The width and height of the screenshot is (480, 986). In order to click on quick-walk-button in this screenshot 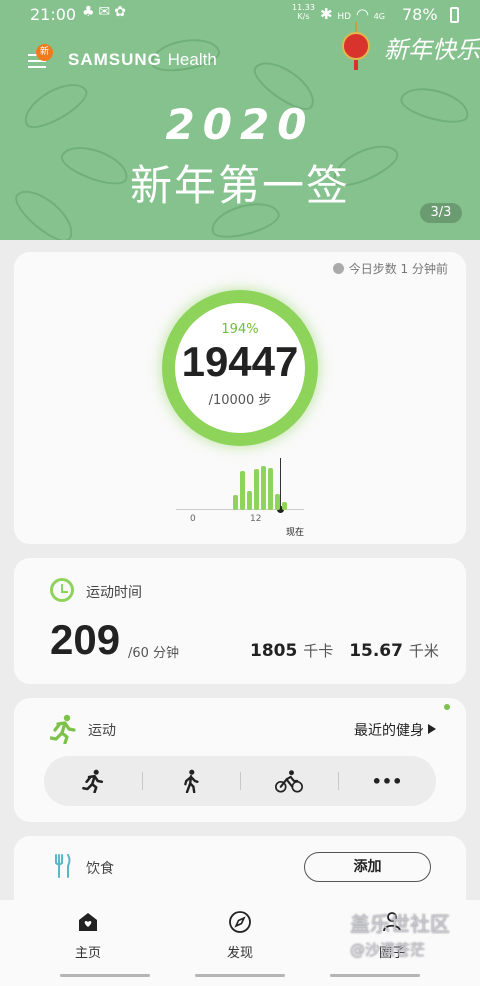, I will do `click(191, 781)`.